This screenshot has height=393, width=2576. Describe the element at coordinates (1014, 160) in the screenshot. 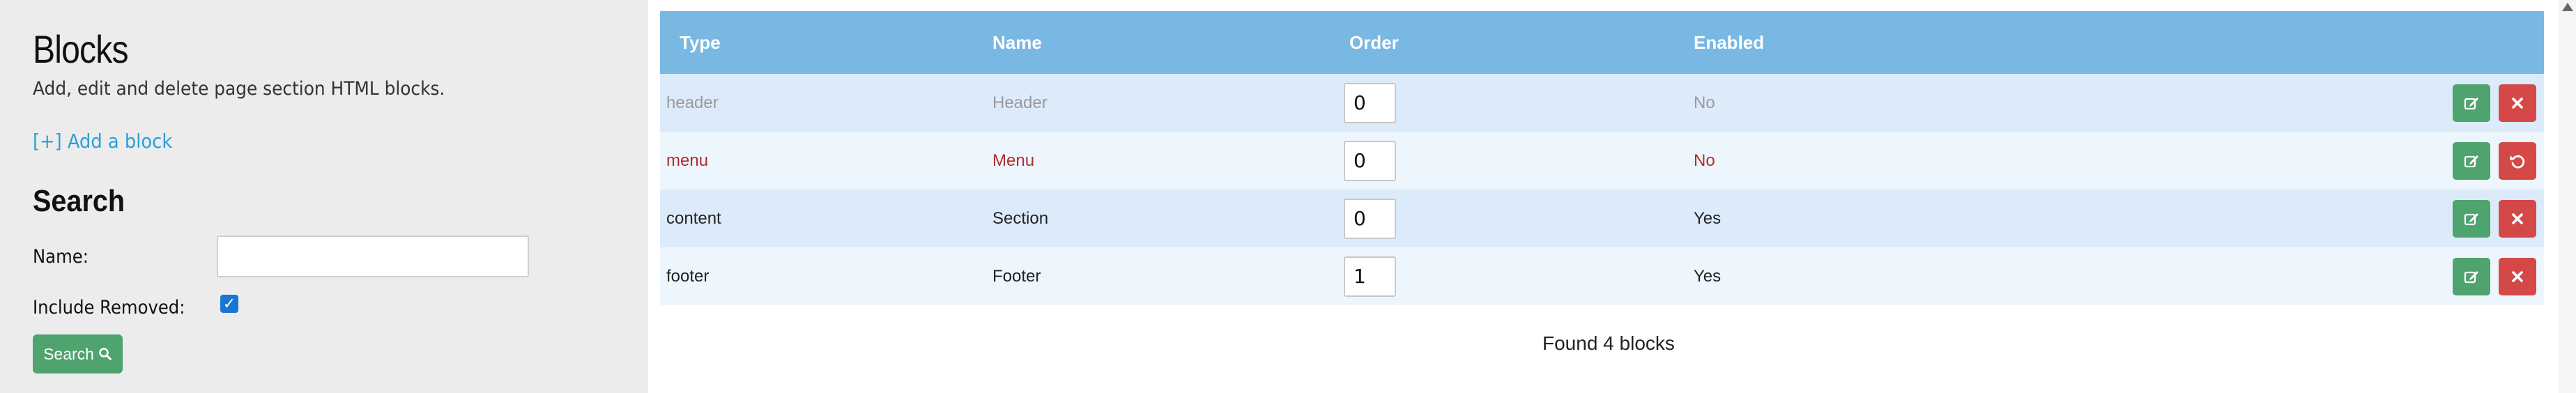

I see `cell-name: Menu` at that location.